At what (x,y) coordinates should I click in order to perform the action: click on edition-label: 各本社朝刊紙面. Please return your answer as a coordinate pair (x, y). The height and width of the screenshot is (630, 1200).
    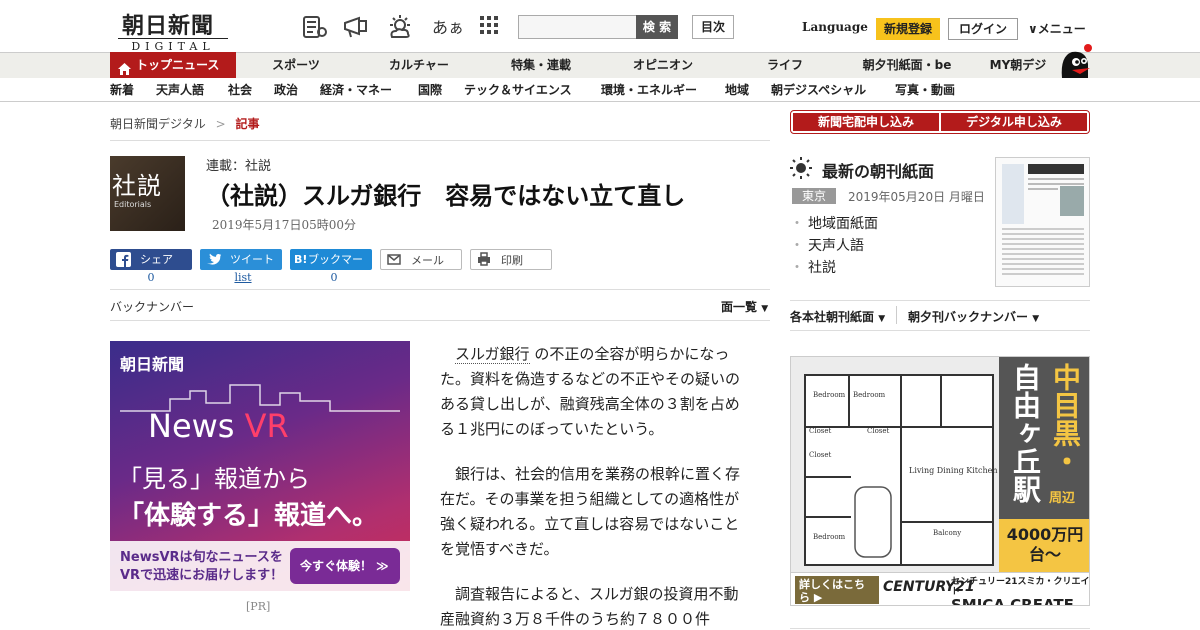
    Looking at the image, I should click on (832, 317).